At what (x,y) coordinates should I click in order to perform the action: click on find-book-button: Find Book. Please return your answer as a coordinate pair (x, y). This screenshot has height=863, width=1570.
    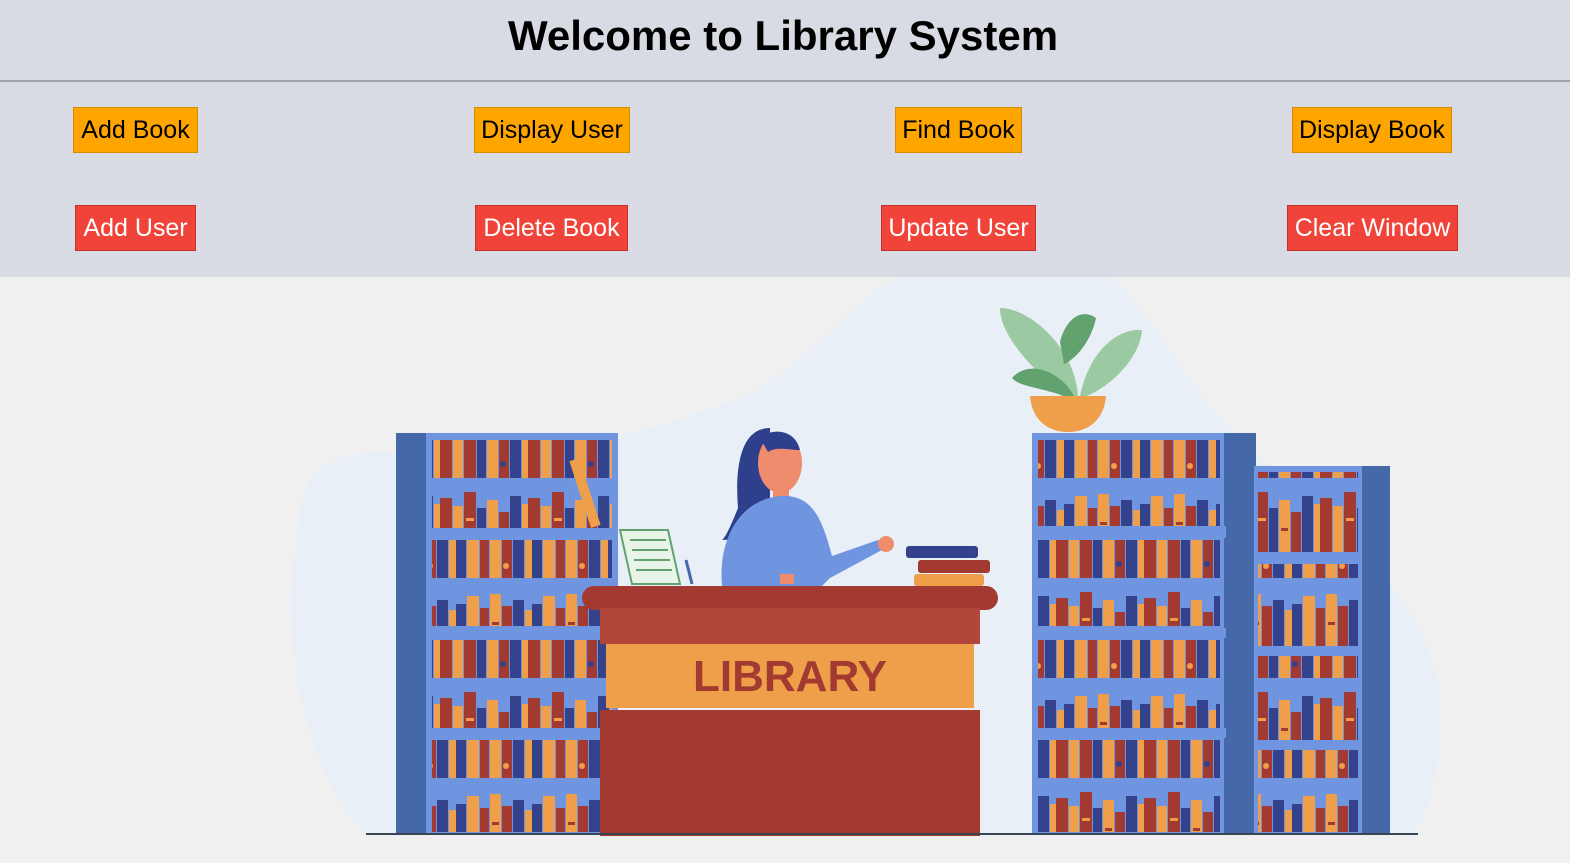
    Looking at the image, I should click on (958, 130).